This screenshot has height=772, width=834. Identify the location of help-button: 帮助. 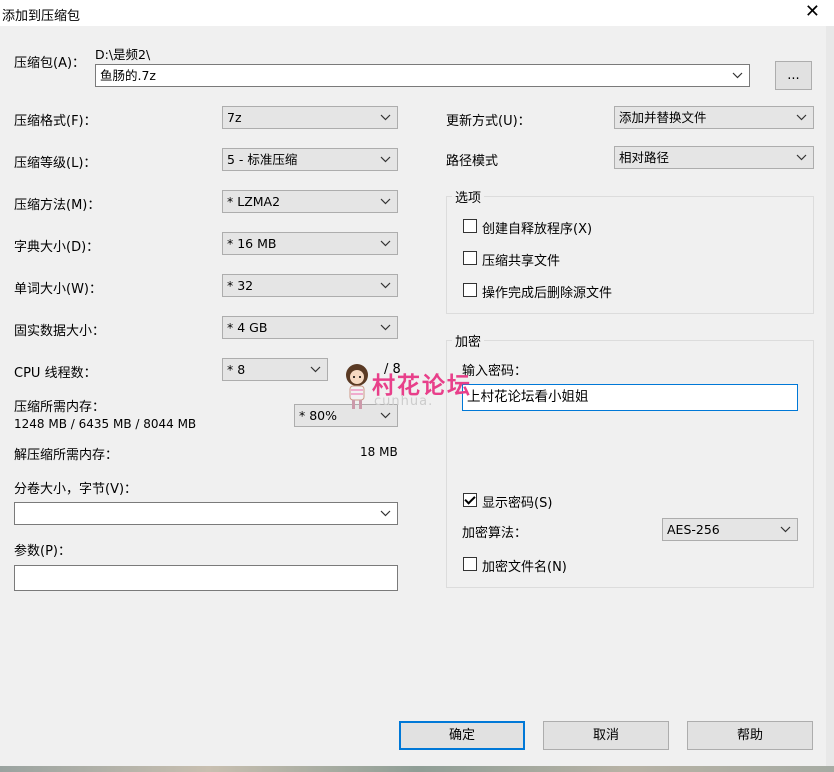
(750, 735).